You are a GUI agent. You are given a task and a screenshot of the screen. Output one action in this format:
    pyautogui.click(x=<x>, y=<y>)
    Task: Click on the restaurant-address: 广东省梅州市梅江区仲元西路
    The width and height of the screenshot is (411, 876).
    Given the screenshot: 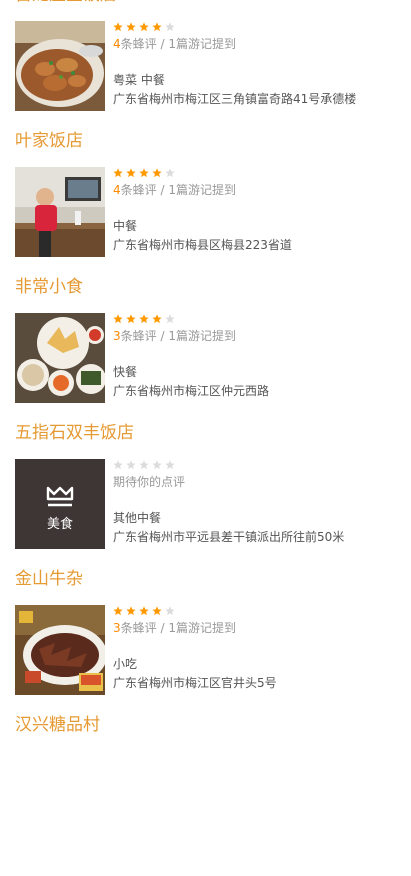 What is the action you would take?
    pyautogui.click(x=191, y=391)
    